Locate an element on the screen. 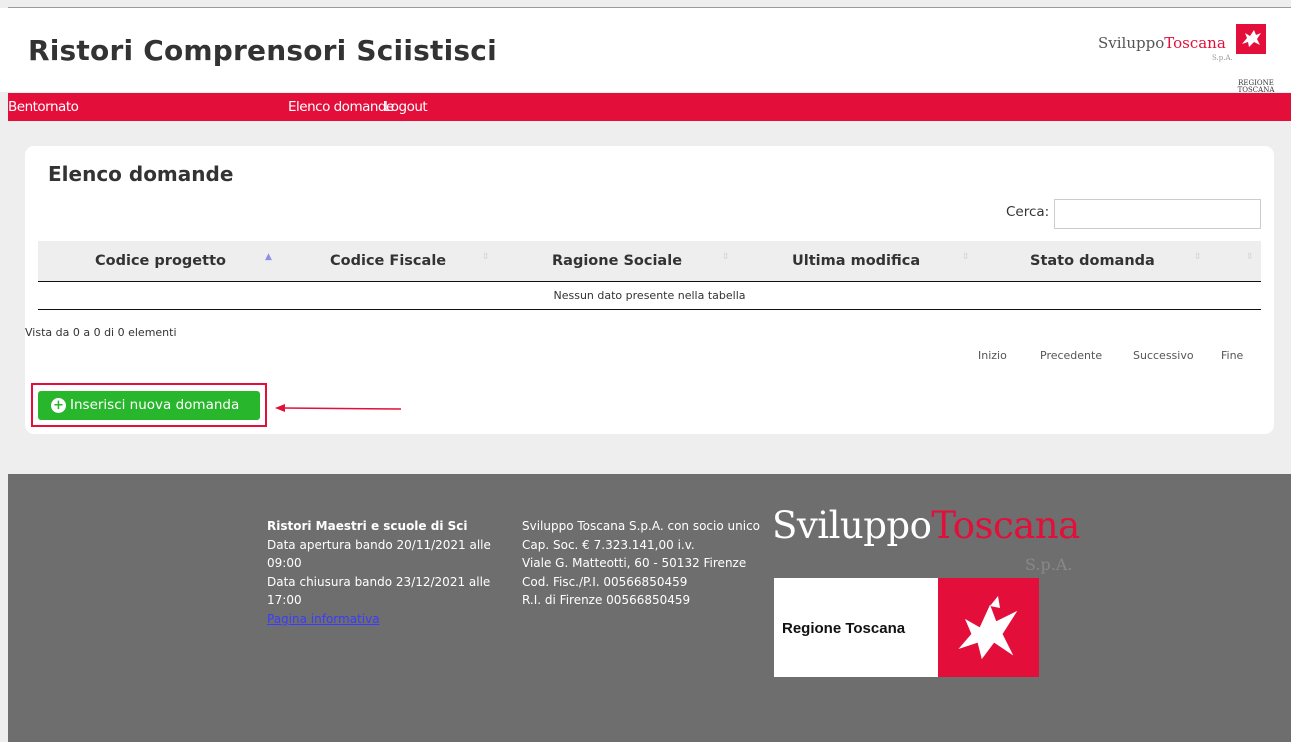 The height and width of the screenshot is (742, 1291). arrow-left-icon is located at coordinates (338, 408).